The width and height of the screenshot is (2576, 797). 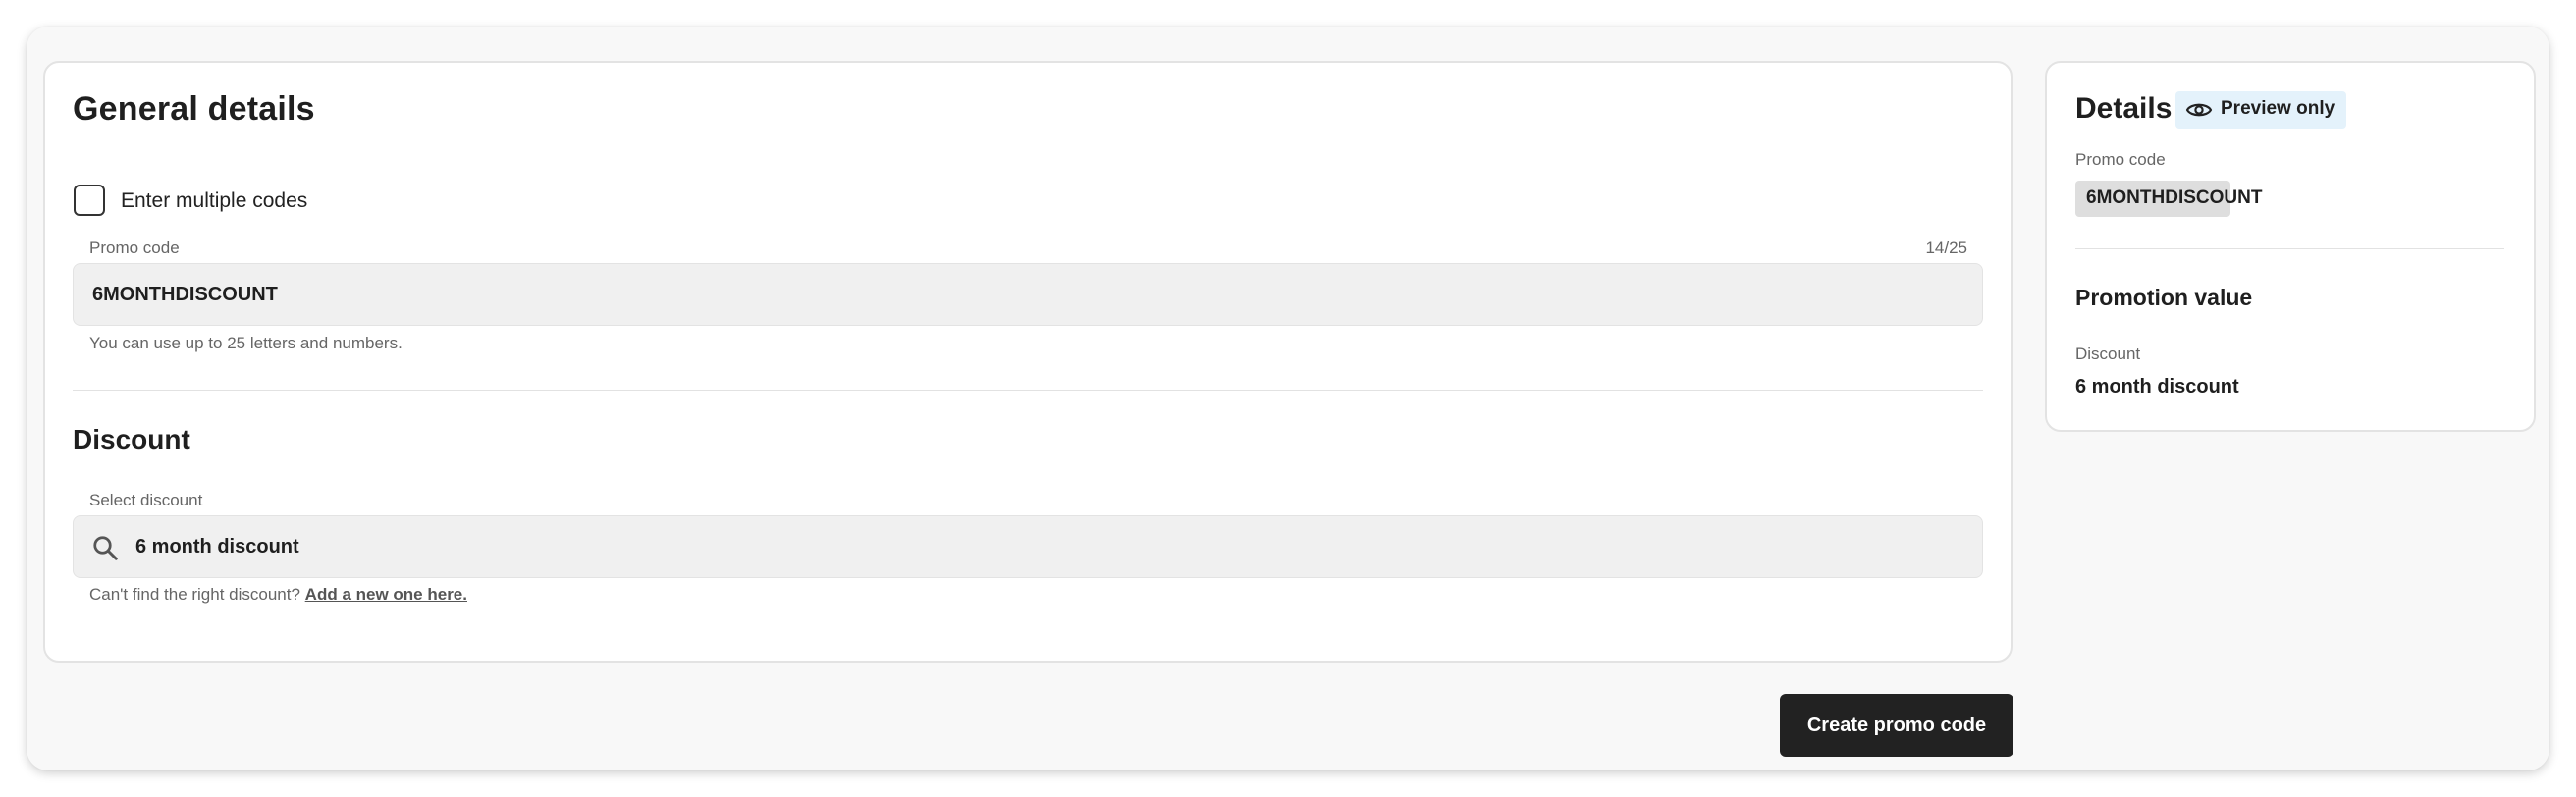 I want to click on details-discount-value: 6 month discount, so click(x=2157, y=387).